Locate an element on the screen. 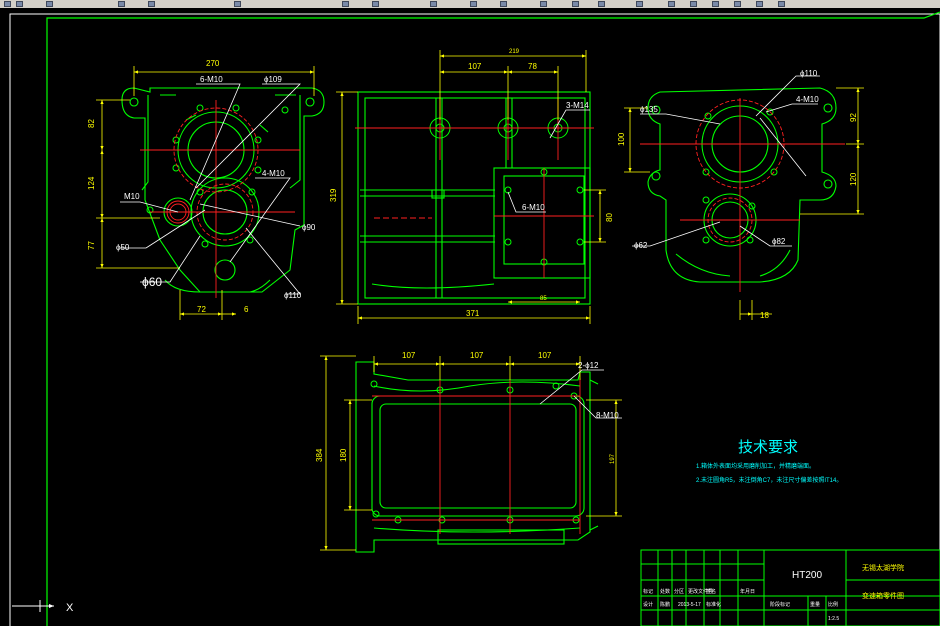  top-dim-107-b: 107 is located at coordinates (477, 355).